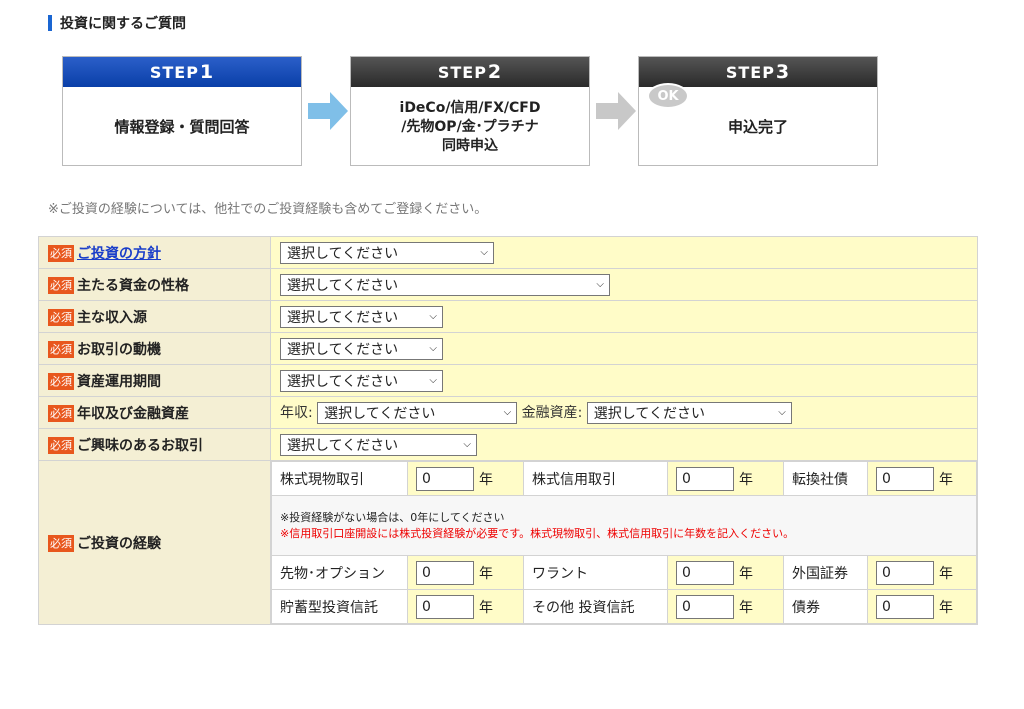  Describe the element at coordinates (268, 209) in the screenshot. I see `experience-note: ※ご投資の経験については、他社でのご投資経験も含めてご登録ください。` at that location.